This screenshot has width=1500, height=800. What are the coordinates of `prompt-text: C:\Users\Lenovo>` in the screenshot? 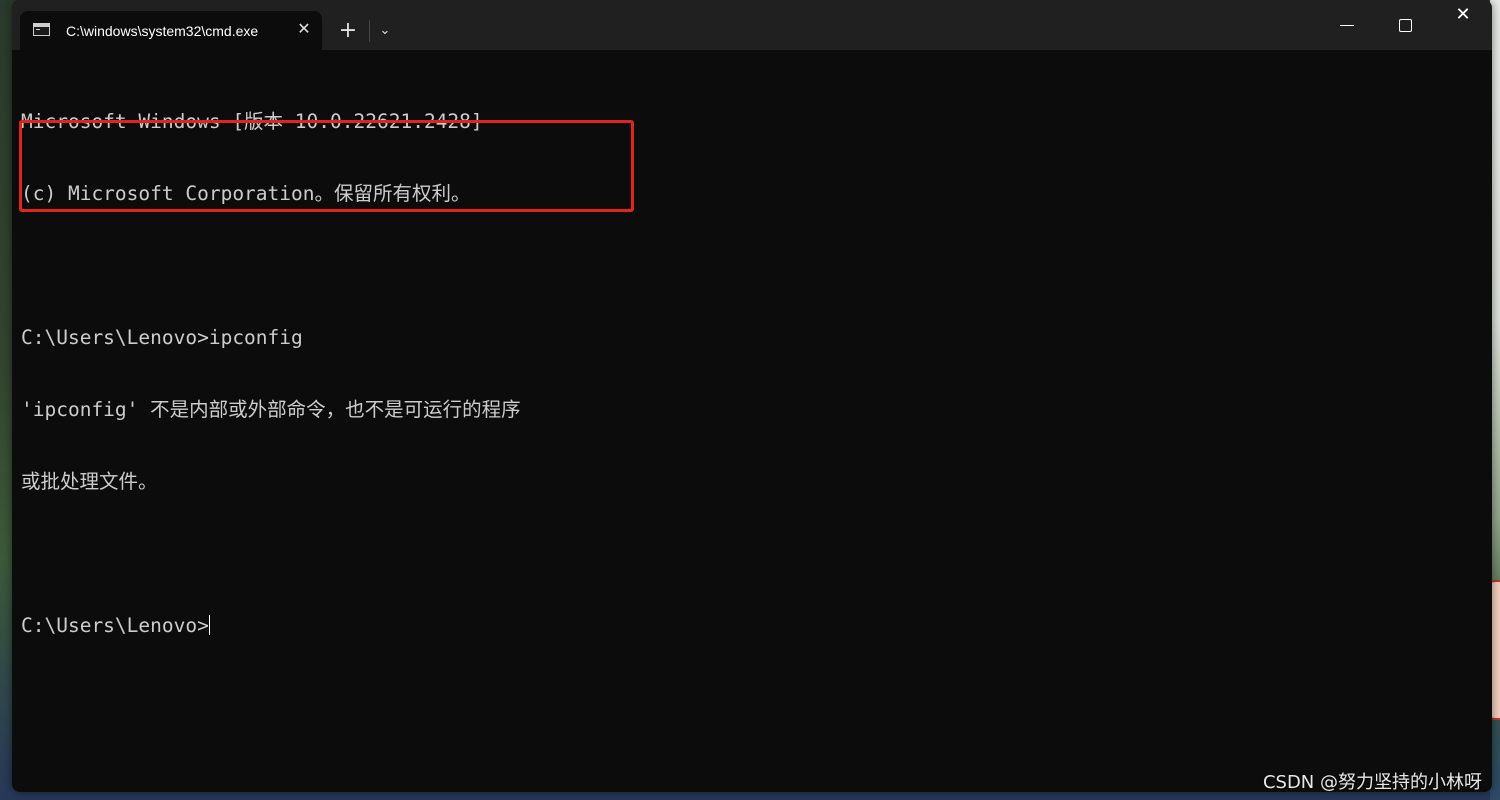 It's located at (115, 625).